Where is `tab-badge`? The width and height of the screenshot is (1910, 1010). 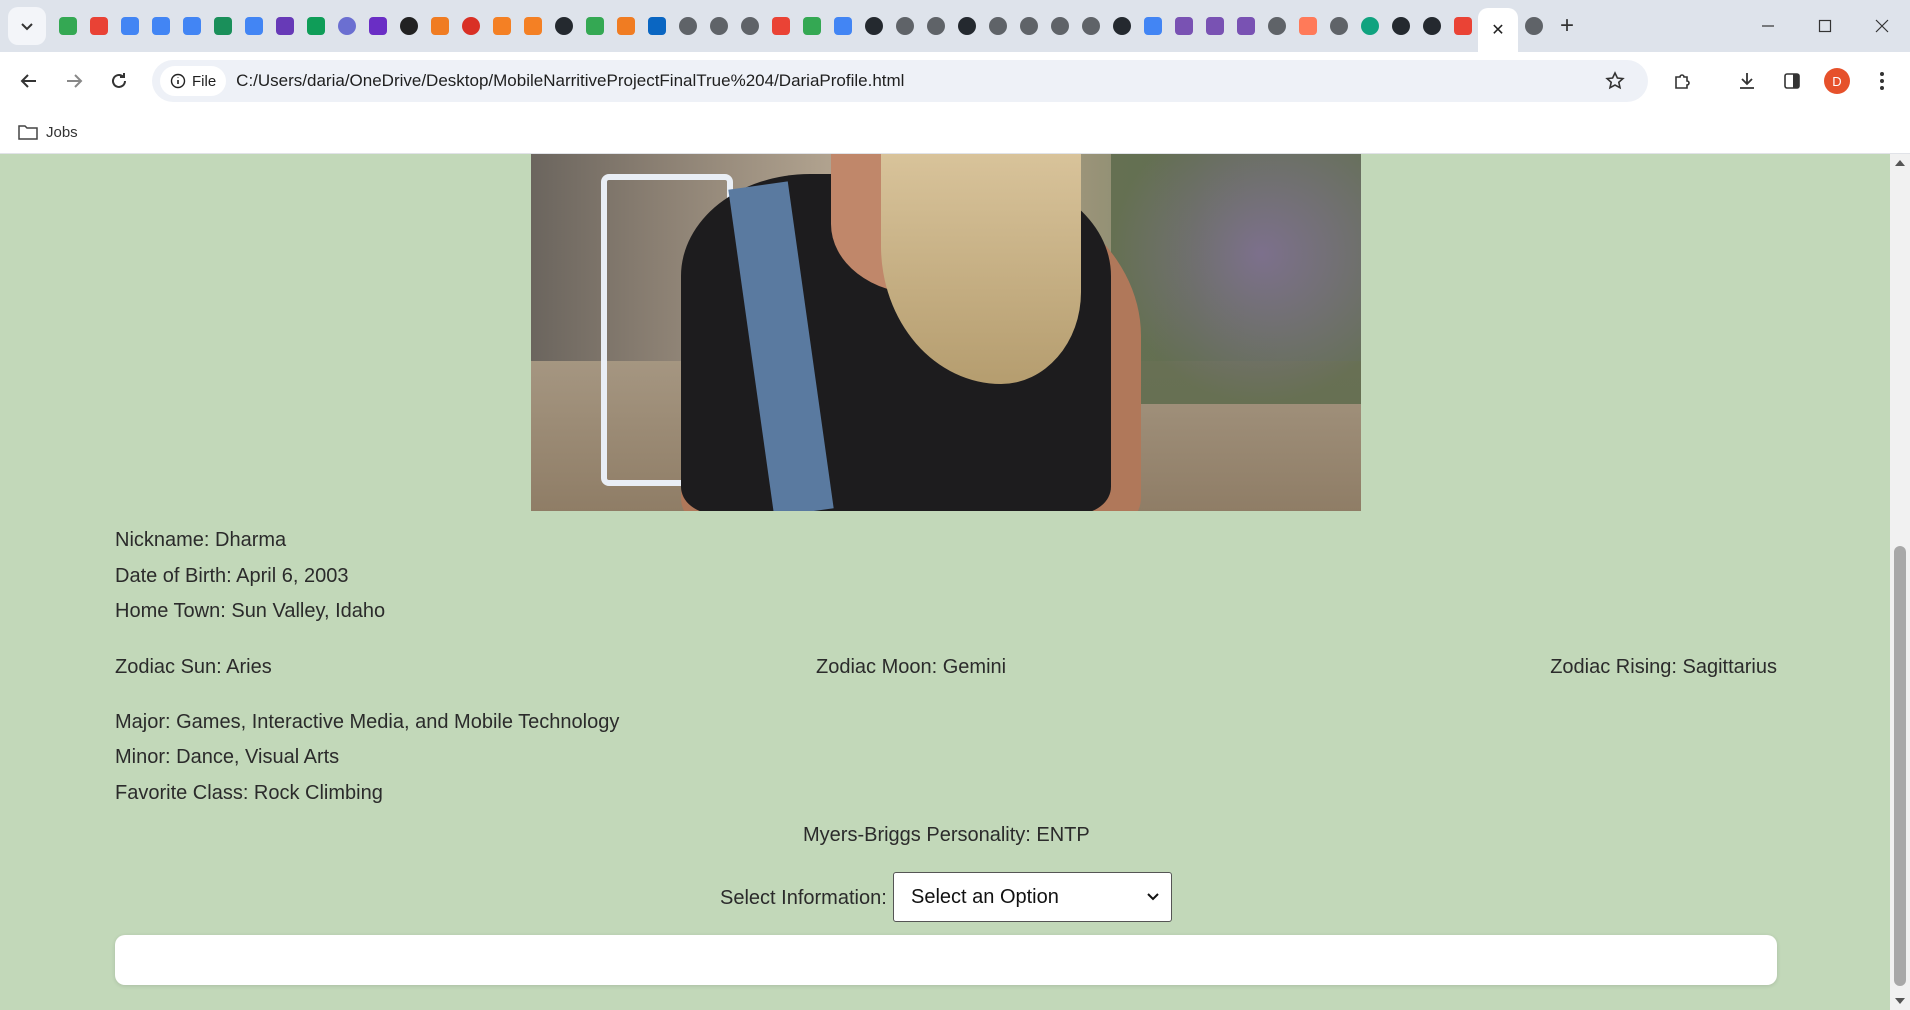 tab-badge is located at coordinates (470, 26).